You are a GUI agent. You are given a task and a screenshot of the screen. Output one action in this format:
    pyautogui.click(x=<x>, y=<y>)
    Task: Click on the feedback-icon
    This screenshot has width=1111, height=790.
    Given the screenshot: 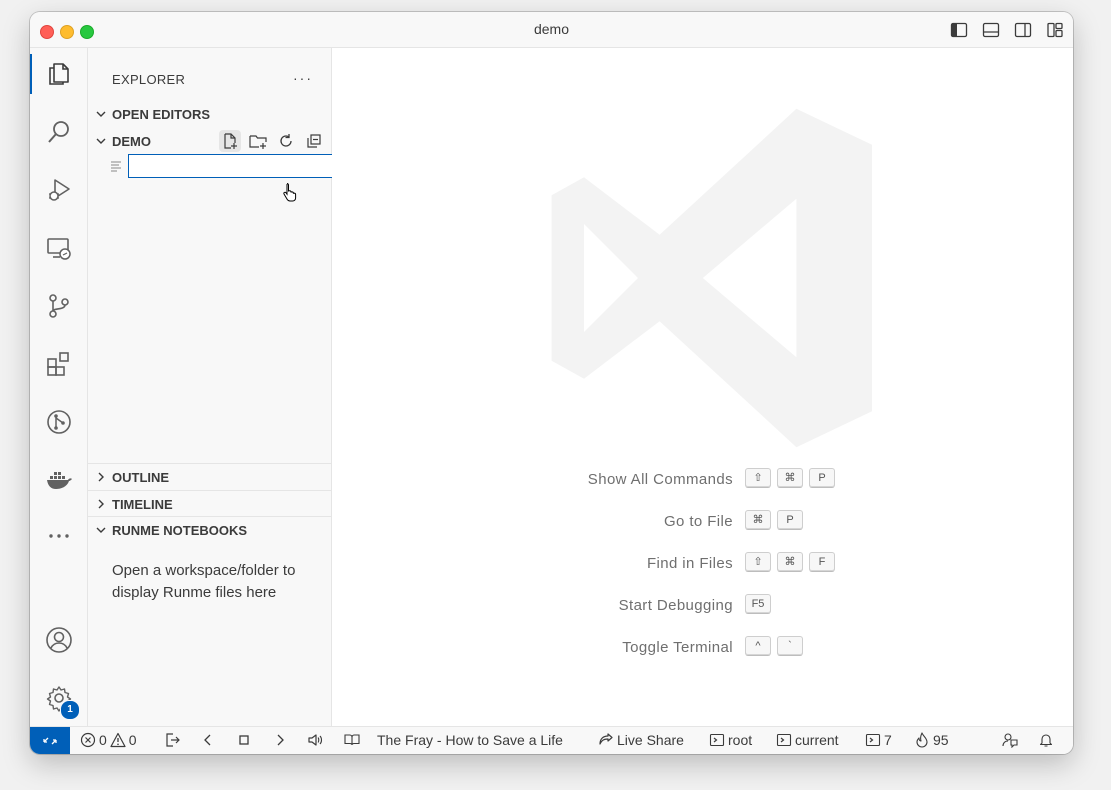 What is the action you would take?
    pyautogui.click(x=1010, y=740)
    